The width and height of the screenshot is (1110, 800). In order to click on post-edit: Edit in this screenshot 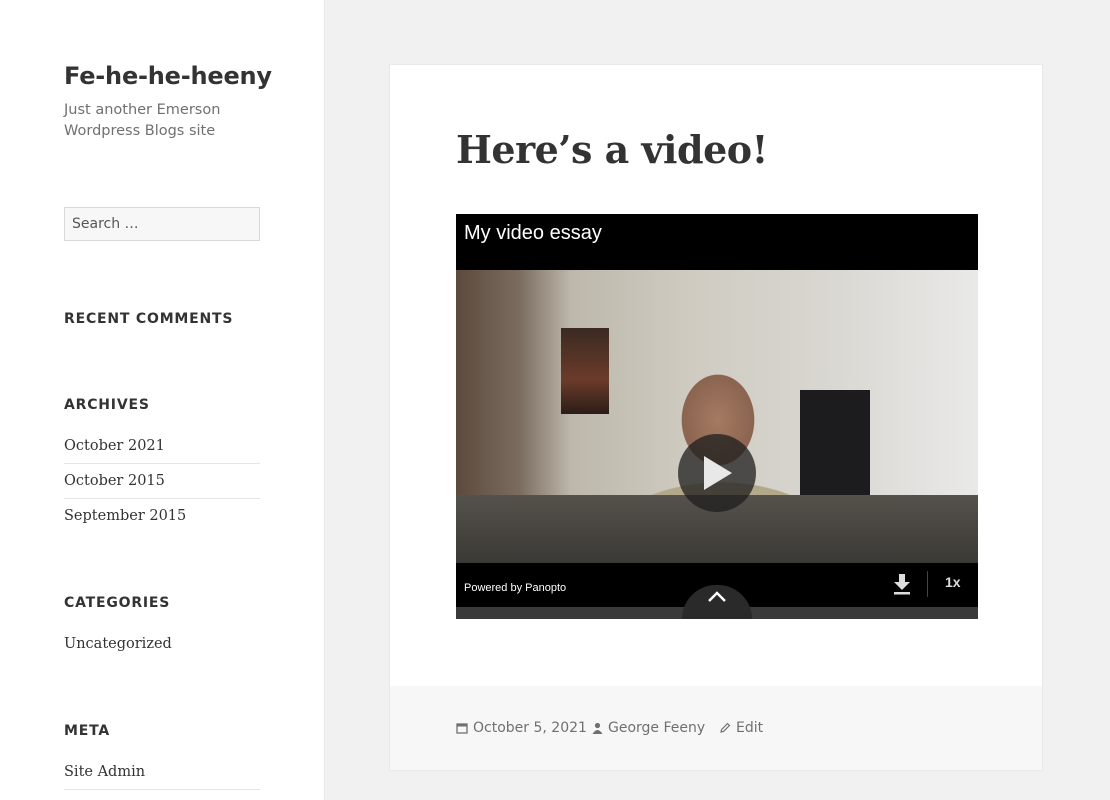, I will do `click(741, 728)`.